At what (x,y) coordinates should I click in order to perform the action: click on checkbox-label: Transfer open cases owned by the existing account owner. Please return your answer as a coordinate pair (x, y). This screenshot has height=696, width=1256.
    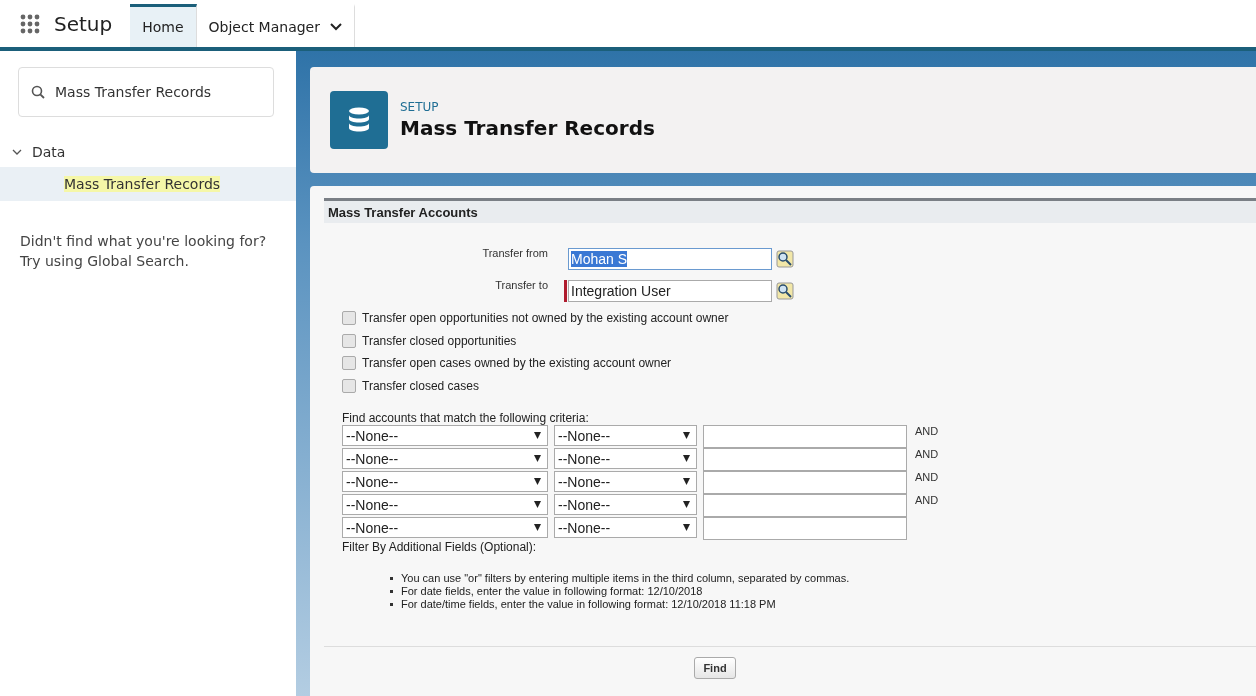
    Looking at the image, I should click on (517, 363).